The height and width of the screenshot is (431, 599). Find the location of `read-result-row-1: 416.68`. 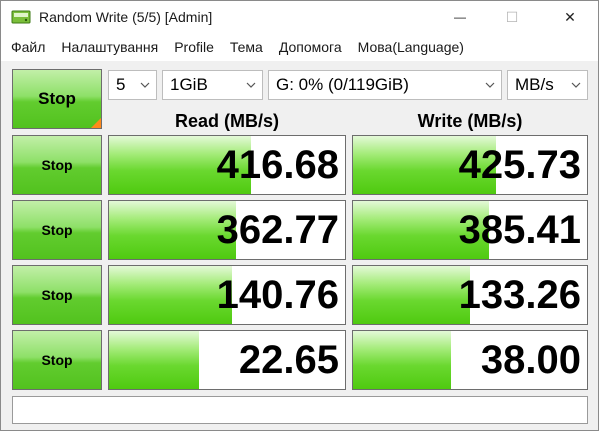

read-result-row-1: 416.68 is located at coordinates (227, 165).